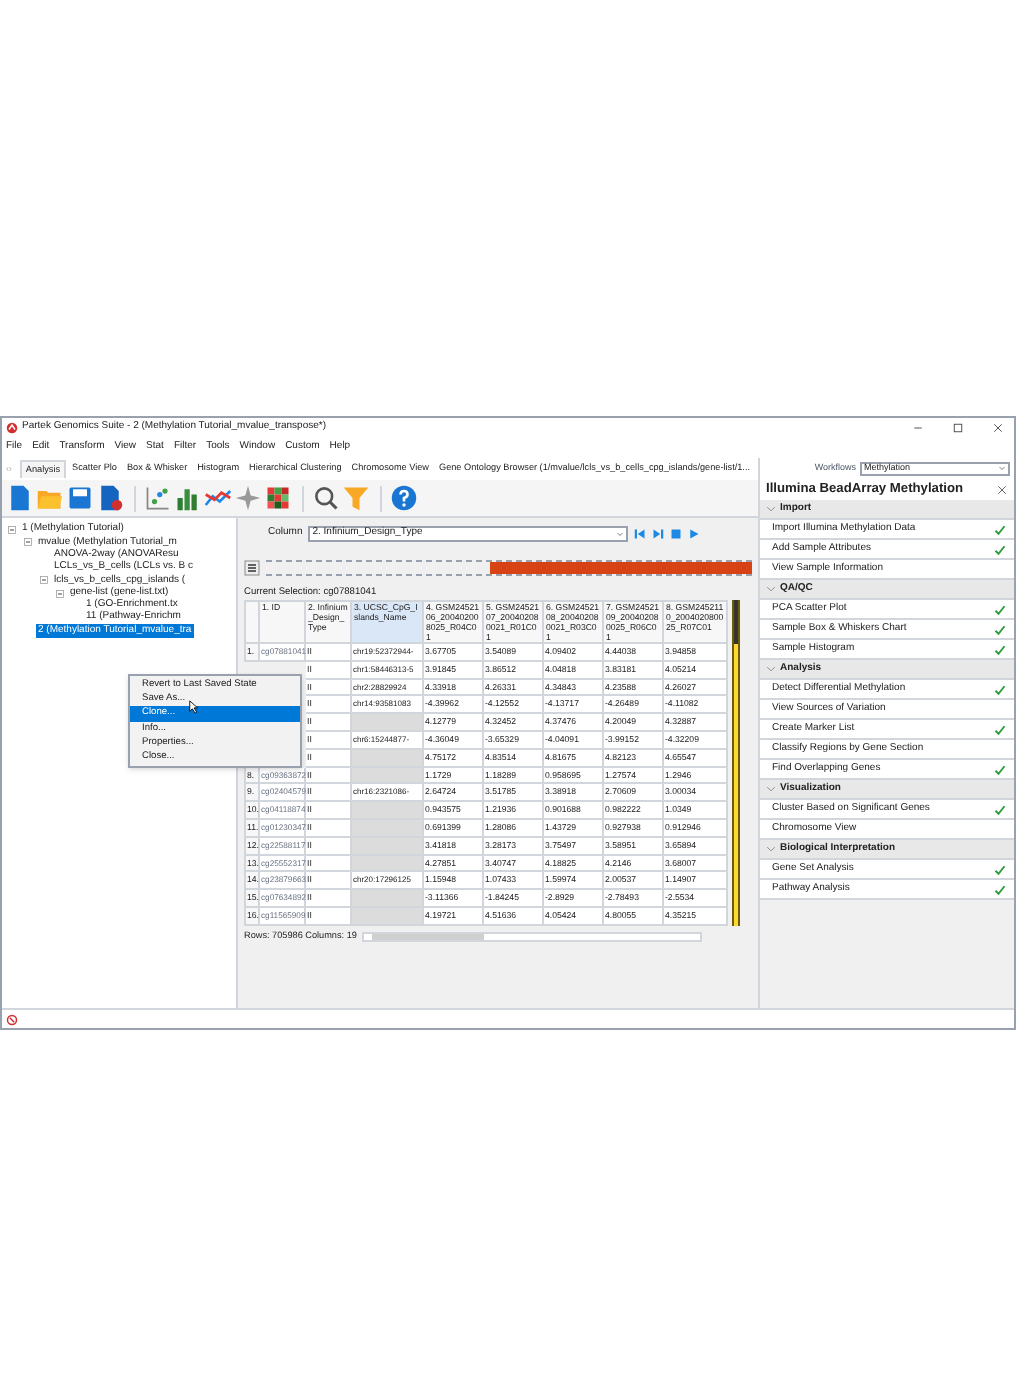  I want to click on scatter-plot-icon, so click(158, 498).